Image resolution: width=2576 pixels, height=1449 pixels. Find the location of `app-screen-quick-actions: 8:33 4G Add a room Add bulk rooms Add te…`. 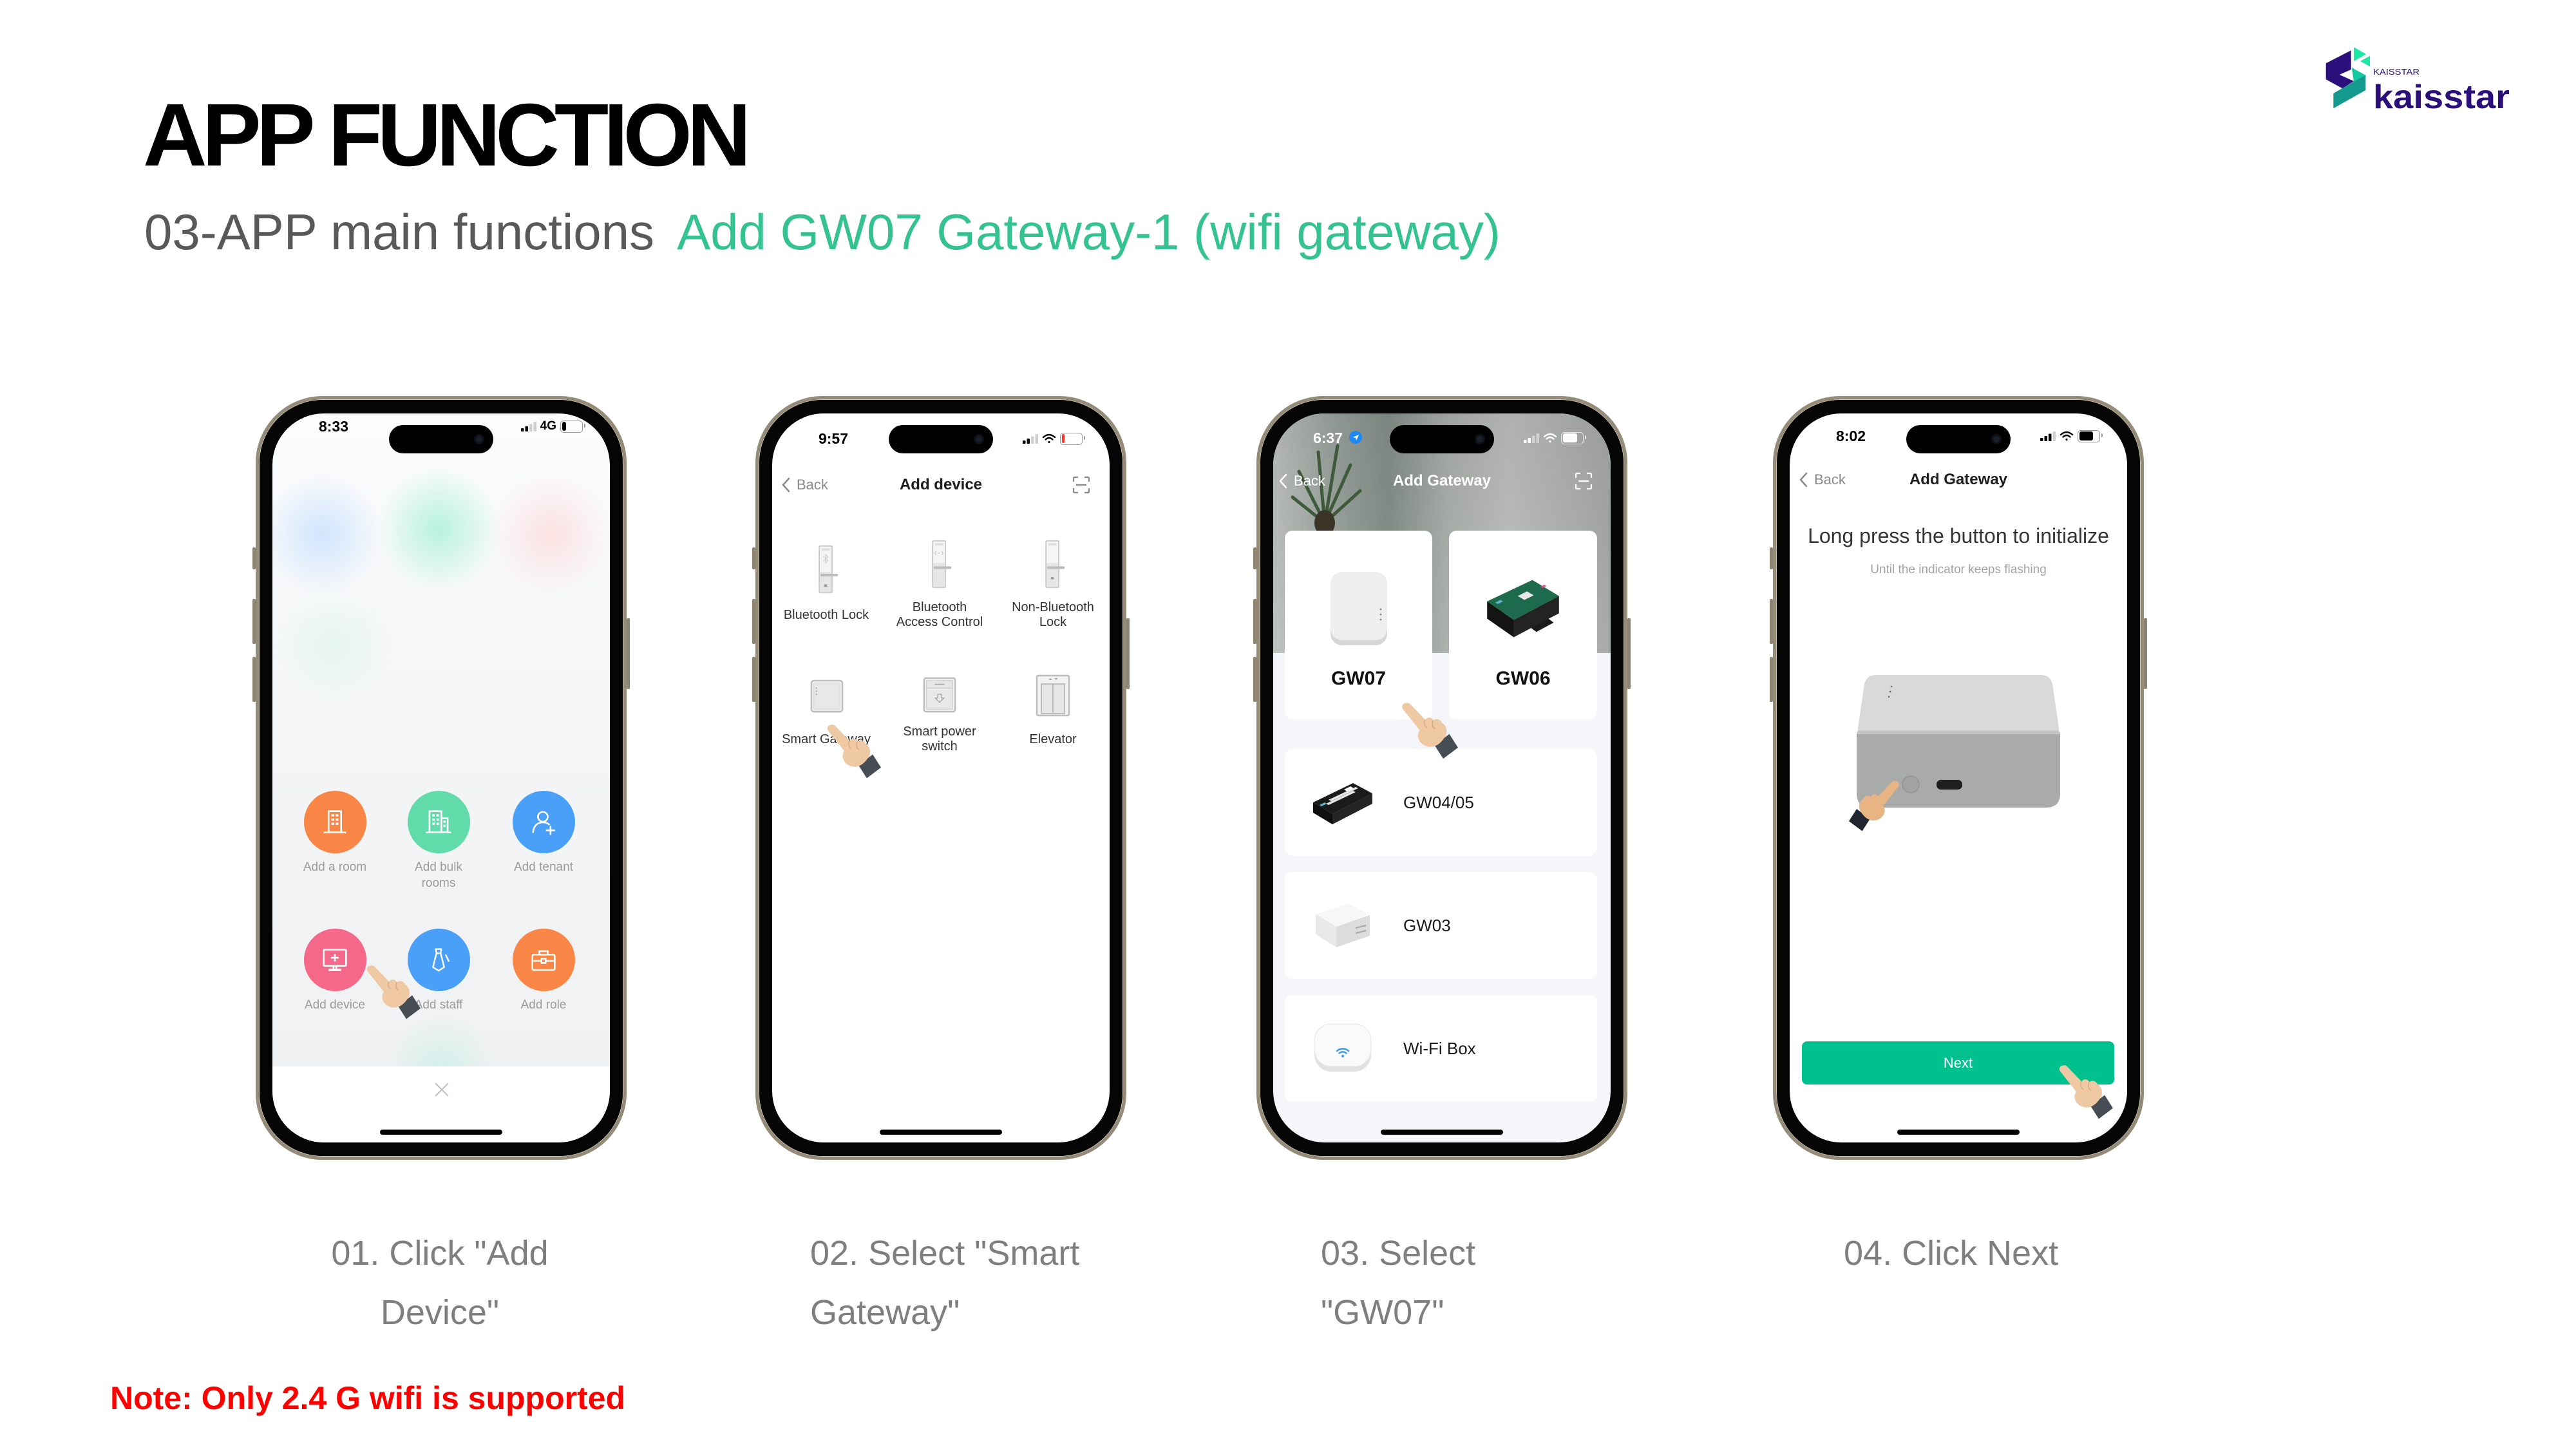

app-screen-quick-actions: 8:33 4G Add a room Add bulk rooms Add te… is located at coordinates (441, 778).